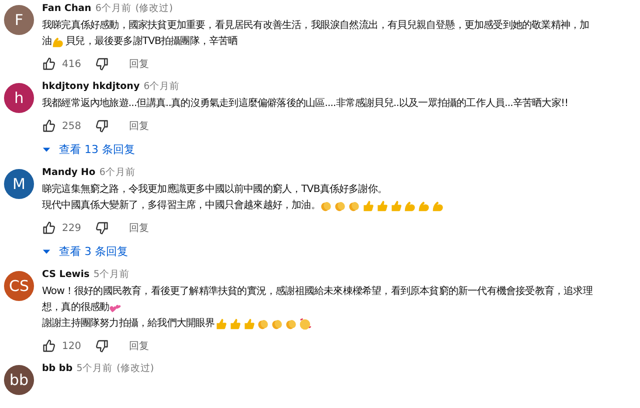 The image size is (640, 408). Describe the element at coordinates (72, 64) in the screenshot. I see `like-count: 416` at that location.